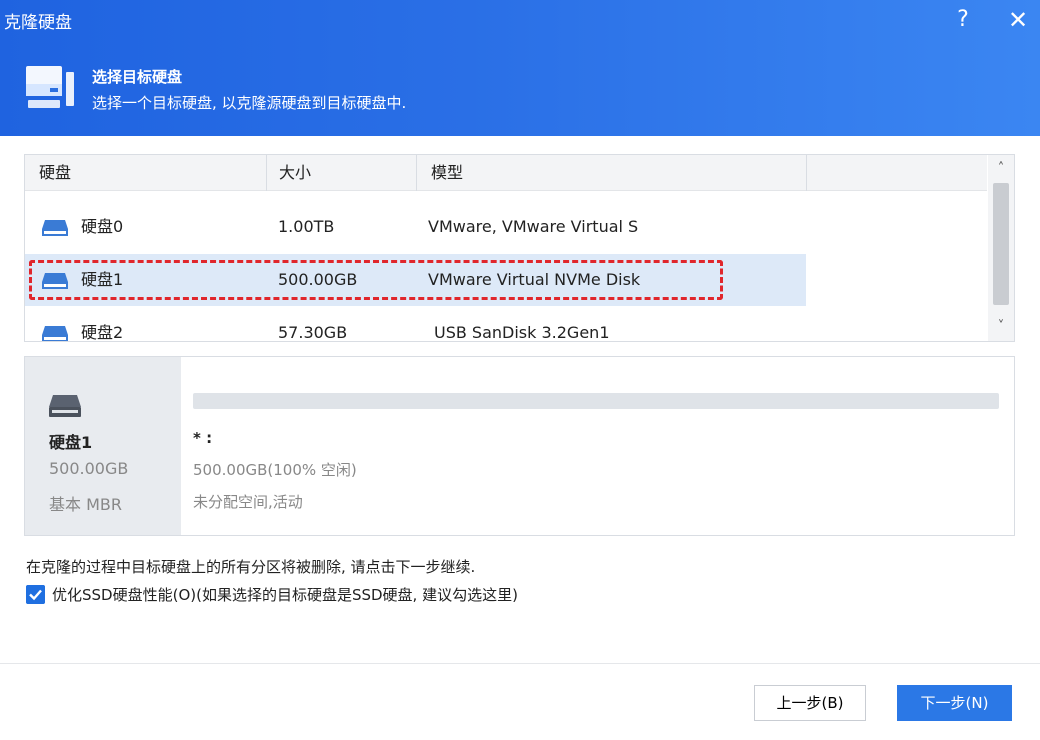 The image size is (1040, 740). I want to click on table-row: 硬盘0 1.00TB VMware, VMware Virtual S, so click(506, 227).